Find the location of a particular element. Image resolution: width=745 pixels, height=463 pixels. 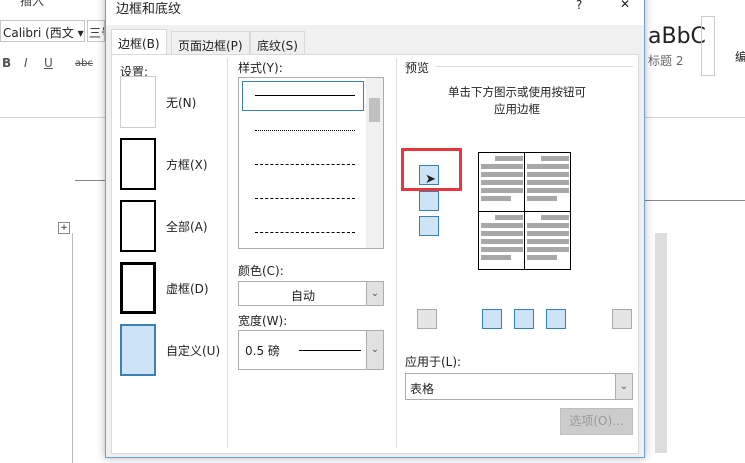

tab-insert: 插入 is located at coordinates (32, 4).